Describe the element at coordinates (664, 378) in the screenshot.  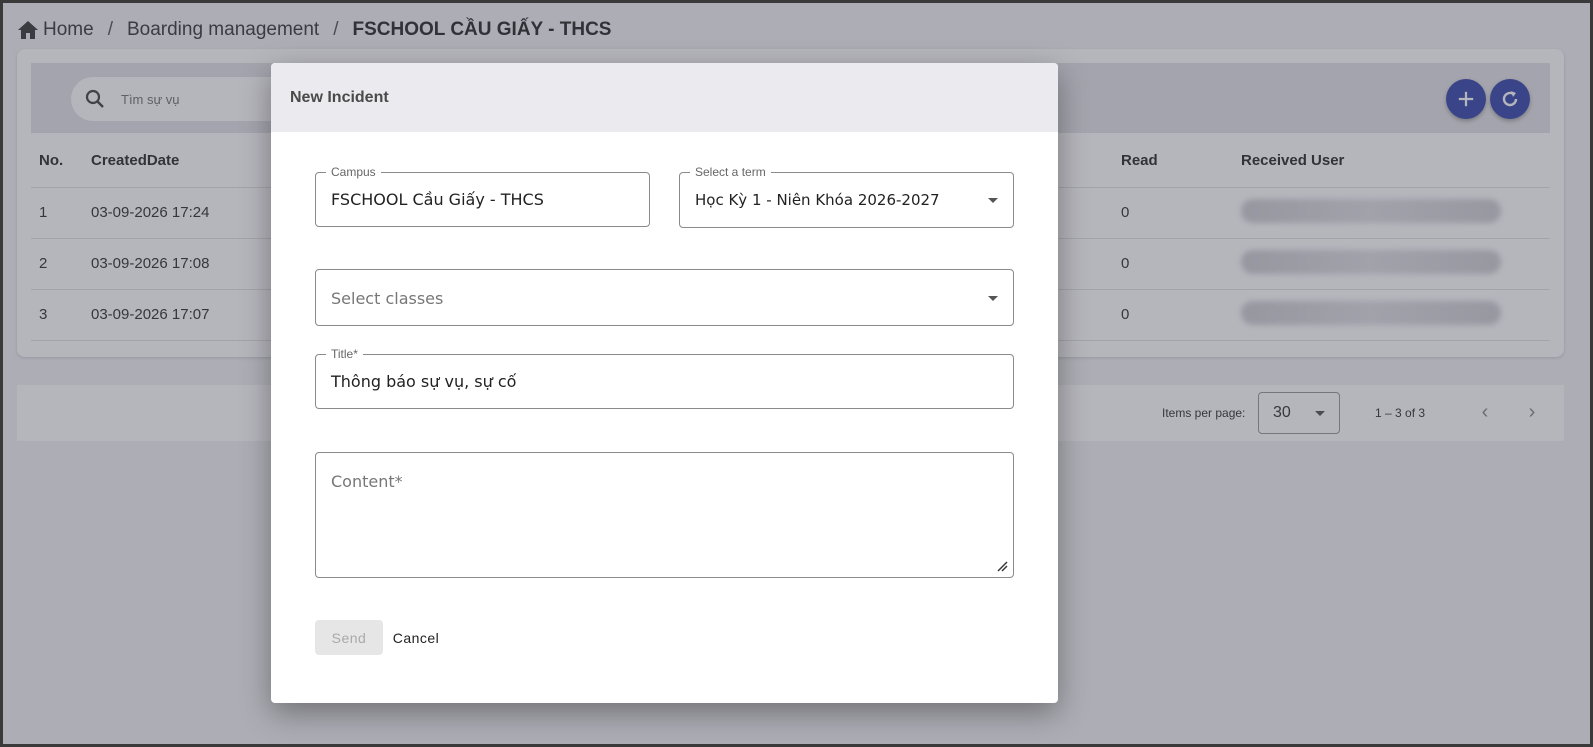
I see `title-field: Title* Thông báo sự vụ, sự cố` at that location.